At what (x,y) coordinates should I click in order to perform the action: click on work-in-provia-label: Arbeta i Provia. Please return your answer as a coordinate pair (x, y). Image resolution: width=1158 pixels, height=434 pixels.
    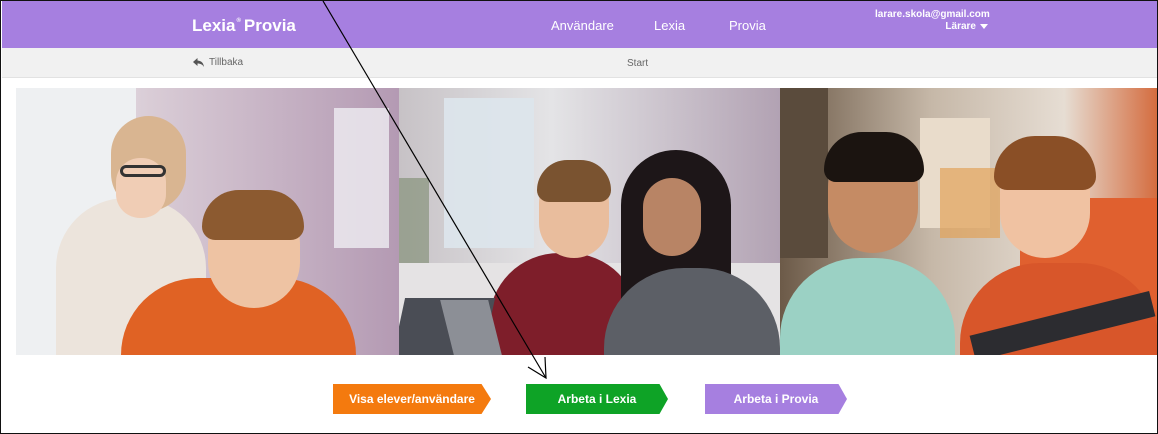
    Looking at the image, I should click on (776, 399).